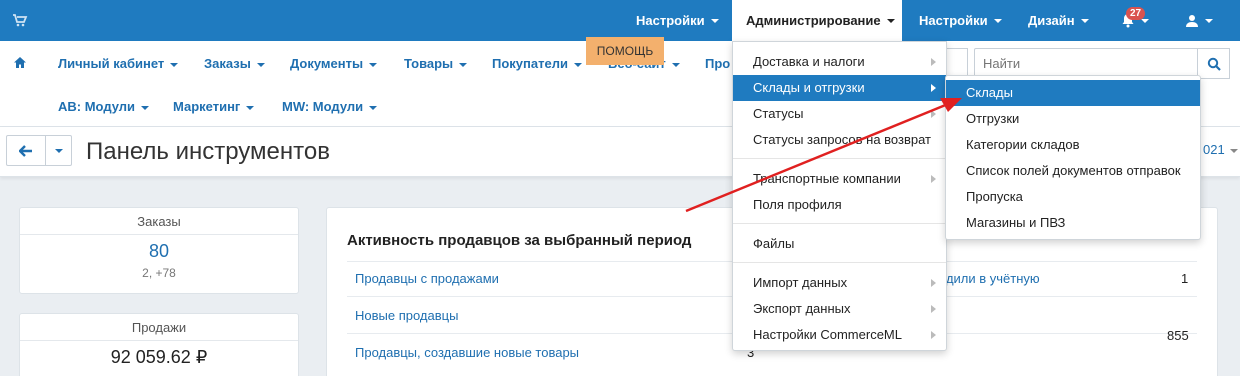  I want to click on menu-item-import-data: Импорт данных, so click(839, 283).